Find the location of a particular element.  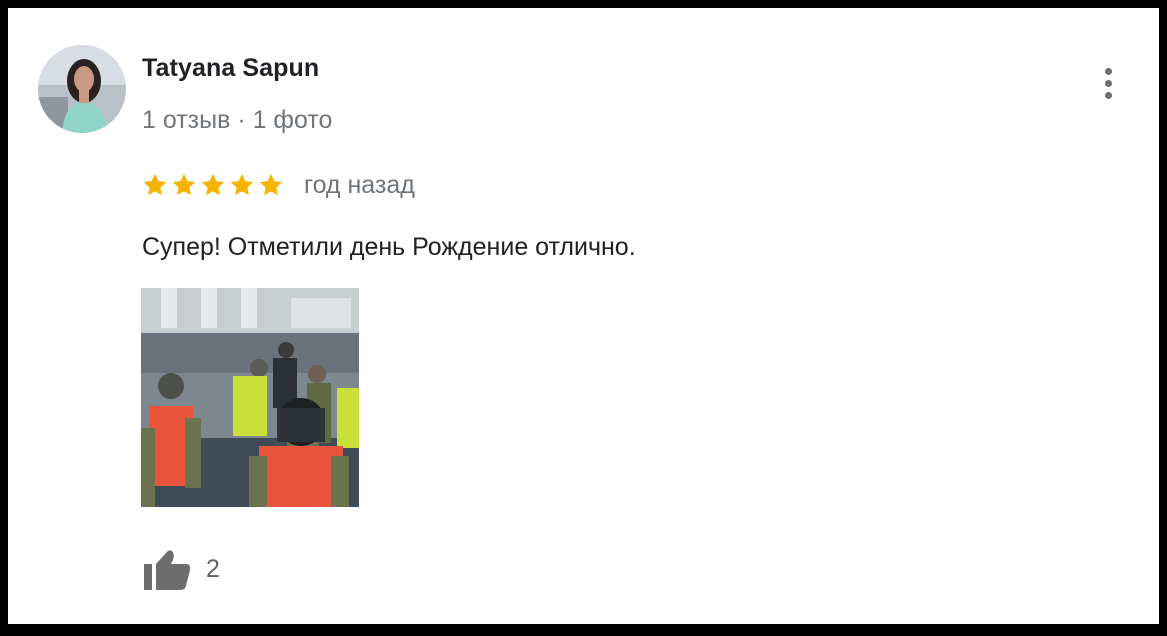

review-photo is located at coordinates (250, 397).